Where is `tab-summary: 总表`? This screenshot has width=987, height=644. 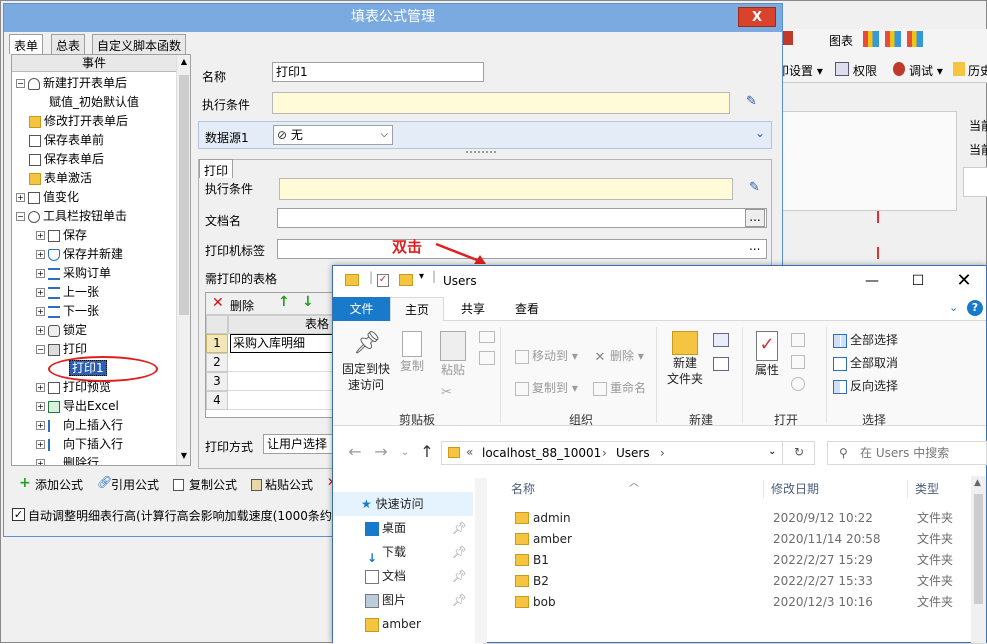
tab-summary: 总表 is located at coordinates (68, 44).